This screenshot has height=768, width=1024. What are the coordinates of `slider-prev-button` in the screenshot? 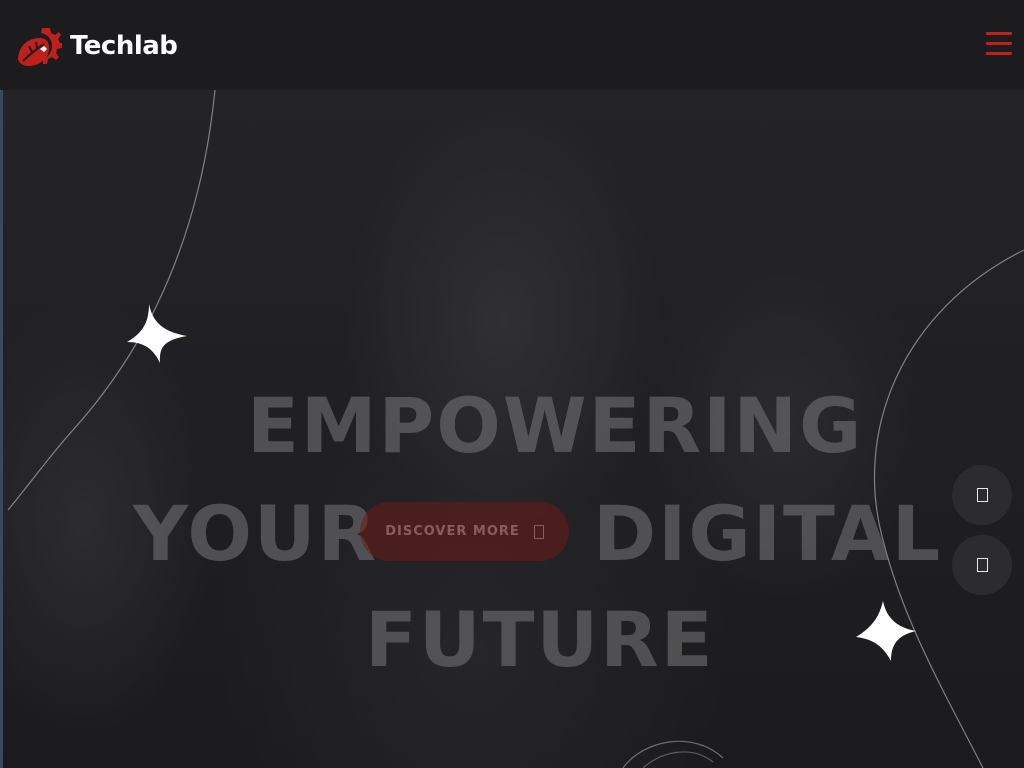 It's located at (982, 495).